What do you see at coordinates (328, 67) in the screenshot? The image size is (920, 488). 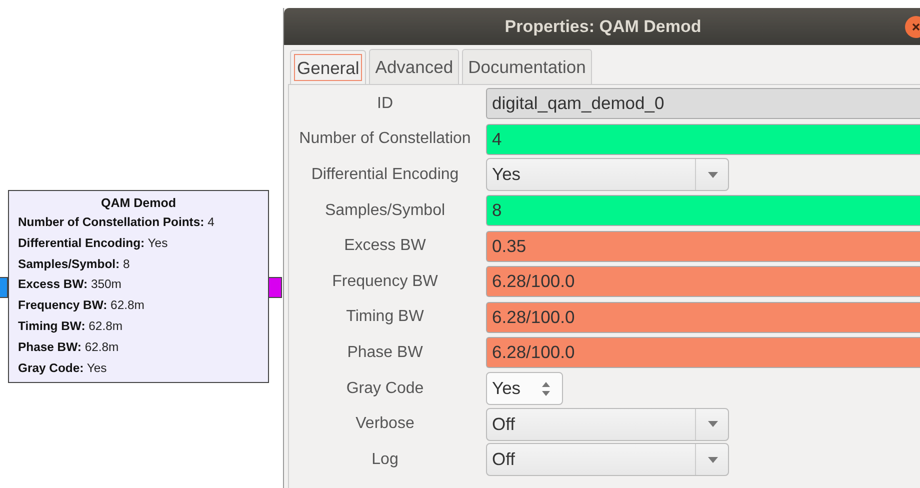 I see `tab: General` at bounding box center [328, 67].